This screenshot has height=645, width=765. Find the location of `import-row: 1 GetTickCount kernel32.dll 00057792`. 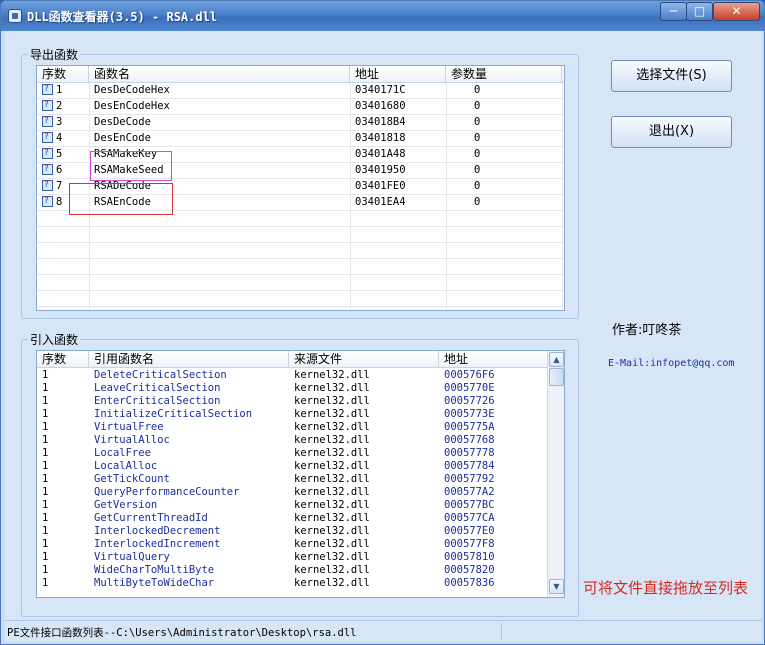

import-row: 1 GetTickCount kernel32.dll 00057792 is located at coordinates (292, 479).